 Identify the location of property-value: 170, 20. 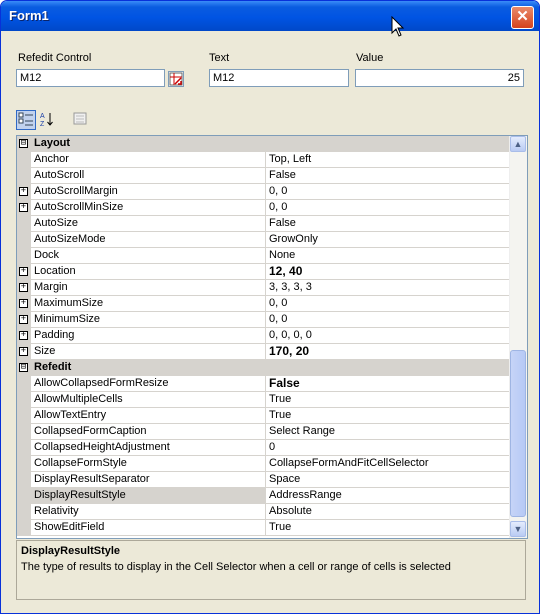
(387, 351).